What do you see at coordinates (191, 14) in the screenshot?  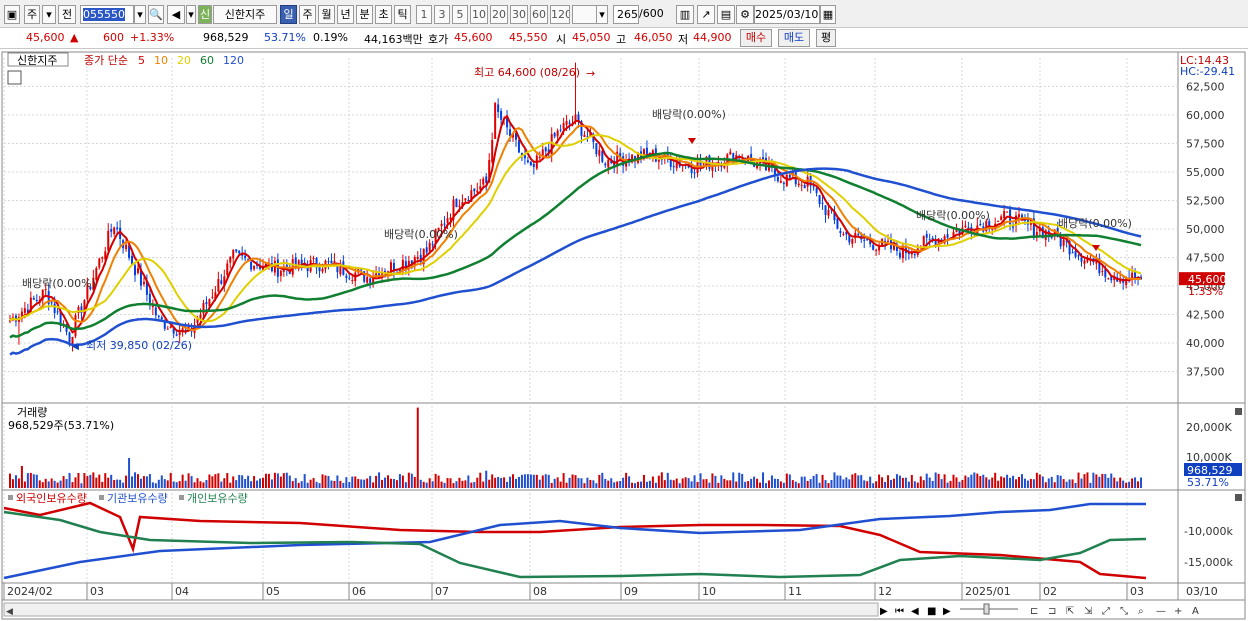 I see `option-dropdown-icon: ▾` at bounding box center [191, 14].